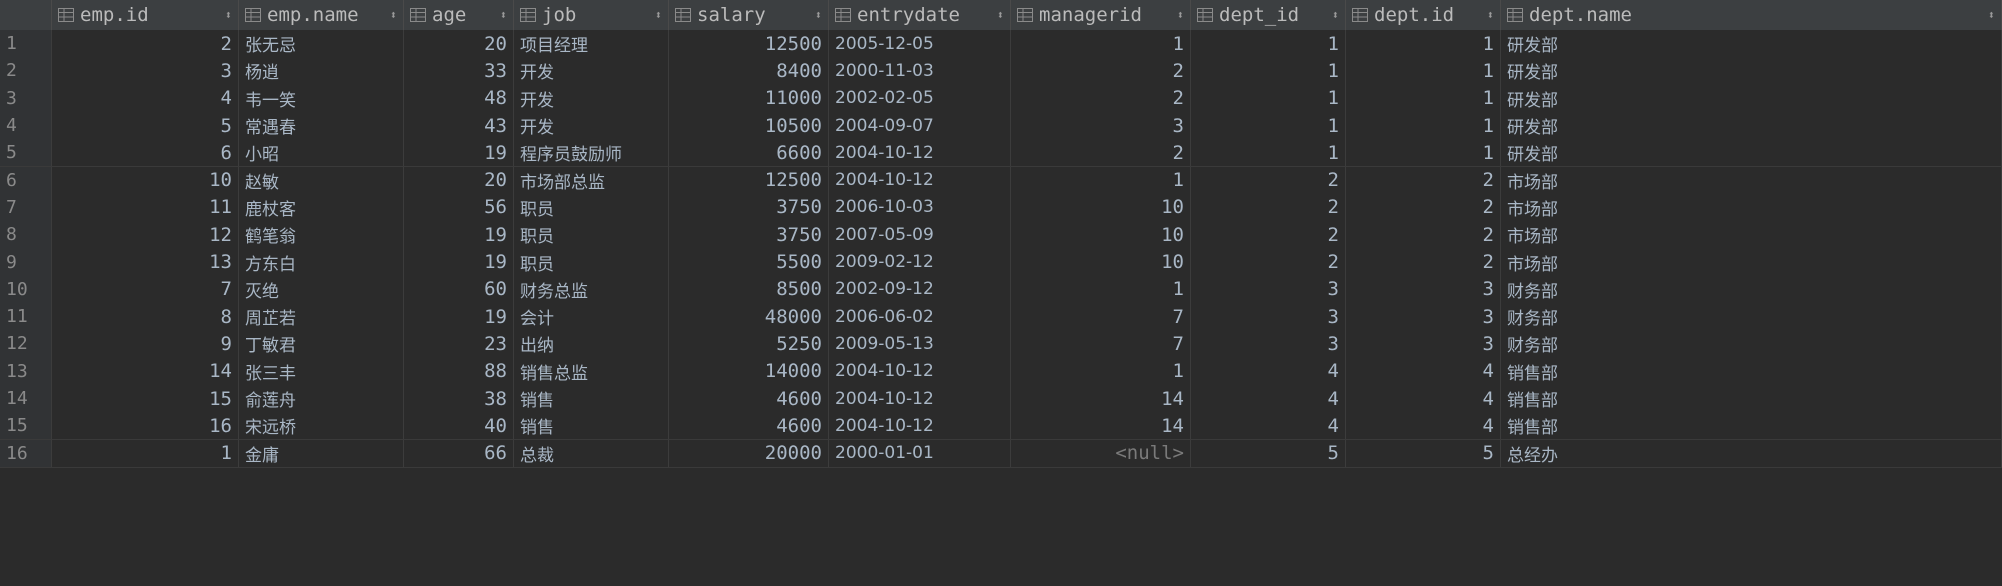 This screenshot has height=586, width=2002. Describe the element at coordinates (145, 235) in the screenshot. I see `cell-emp_id: 12` at that location.